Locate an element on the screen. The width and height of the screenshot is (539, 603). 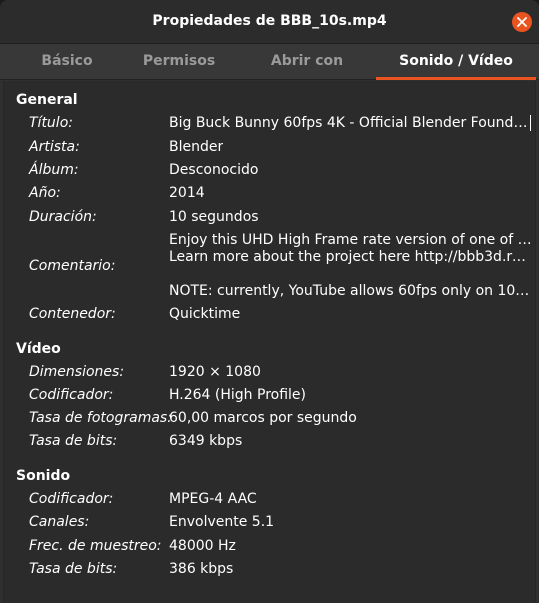
video-bits-label: Tasa de bits: is located at coordinates (73, 441).